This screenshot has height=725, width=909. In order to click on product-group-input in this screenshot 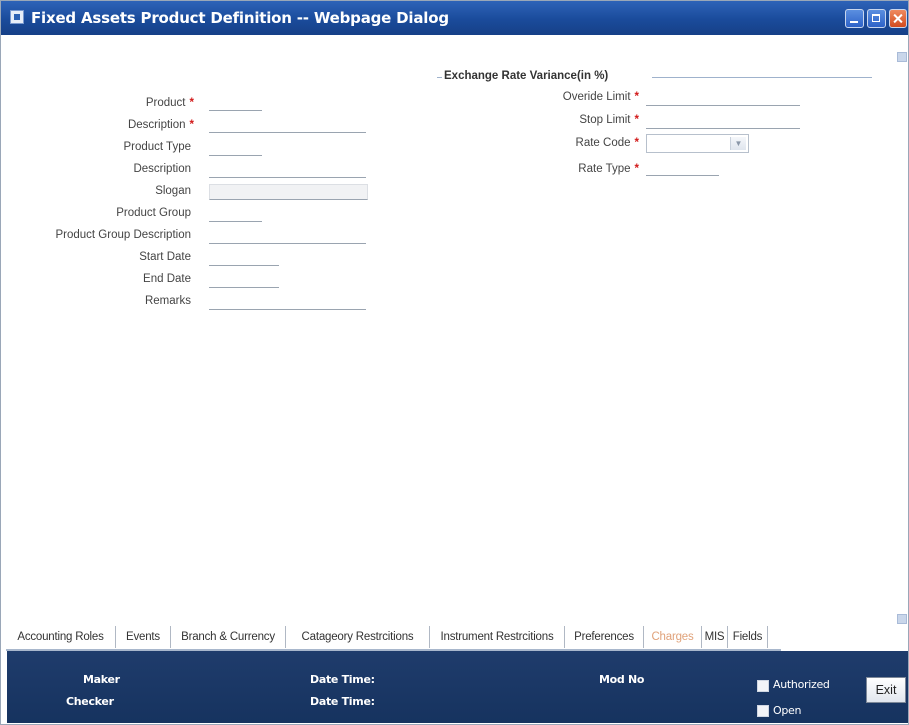, I will do `click(235, 215)`.